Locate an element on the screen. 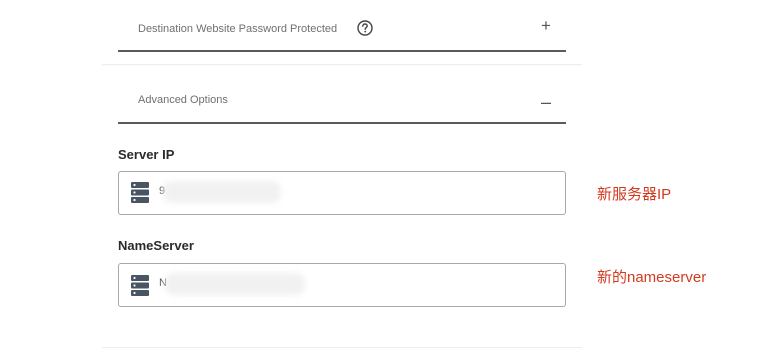 Image resolution: width=779 pixels, height=364 pixels. accordion-advanced-options: Advanced Options – is located at coordinates (342, 104).